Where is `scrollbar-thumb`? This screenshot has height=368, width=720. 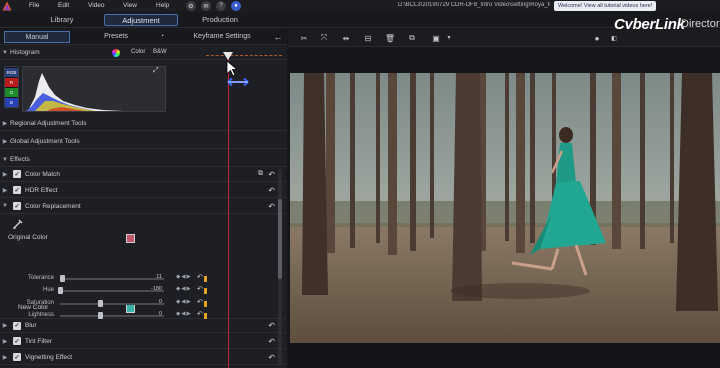 scrollbar-thumb is located at coordinates (280, 239).